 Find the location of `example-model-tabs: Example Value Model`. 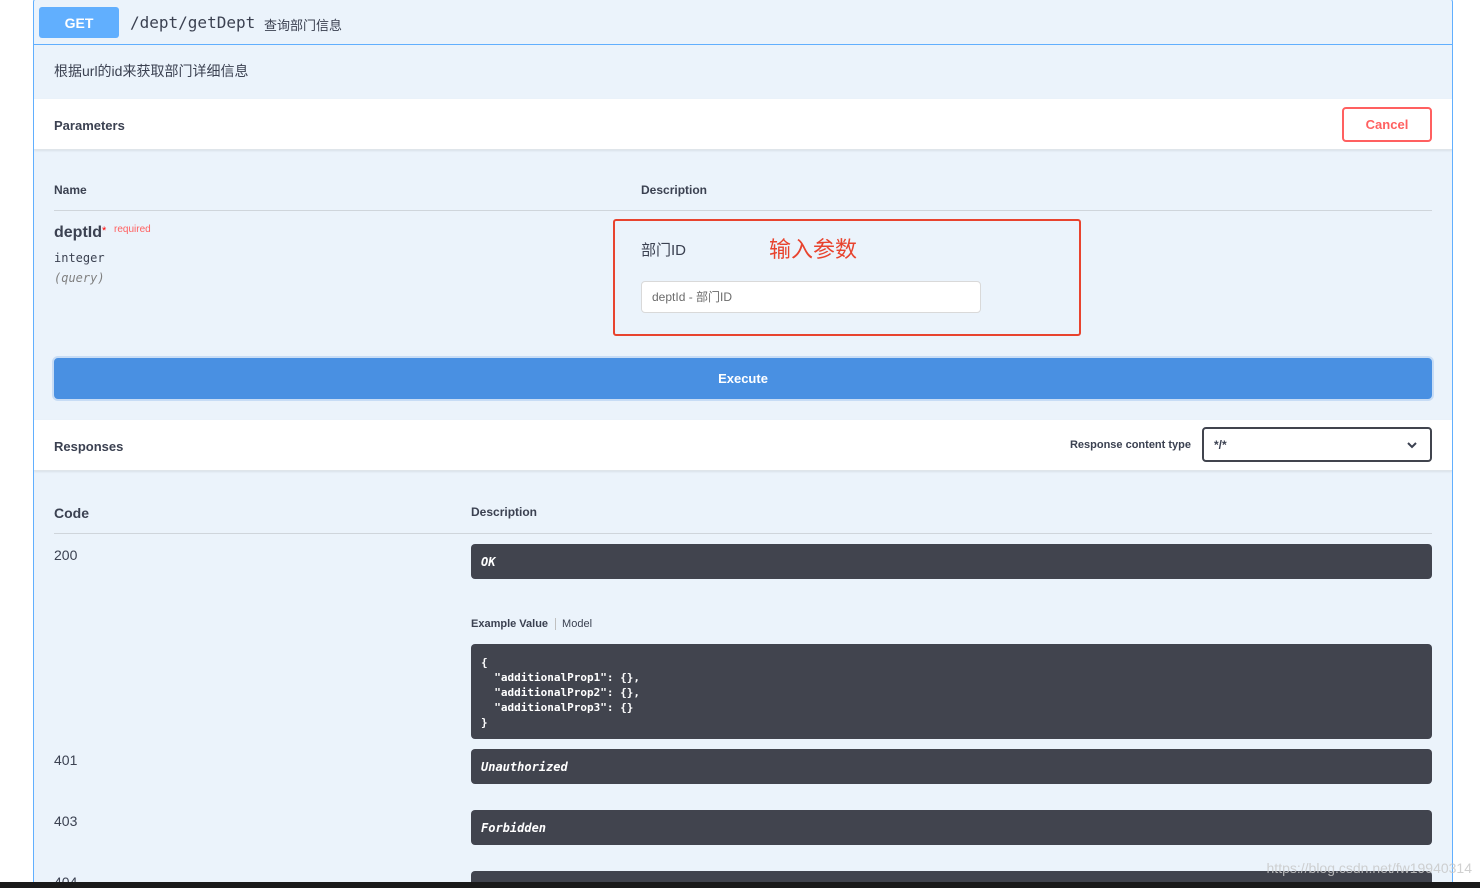

example-model-tabs: Example Value Model is located at coordinates (531, 624).